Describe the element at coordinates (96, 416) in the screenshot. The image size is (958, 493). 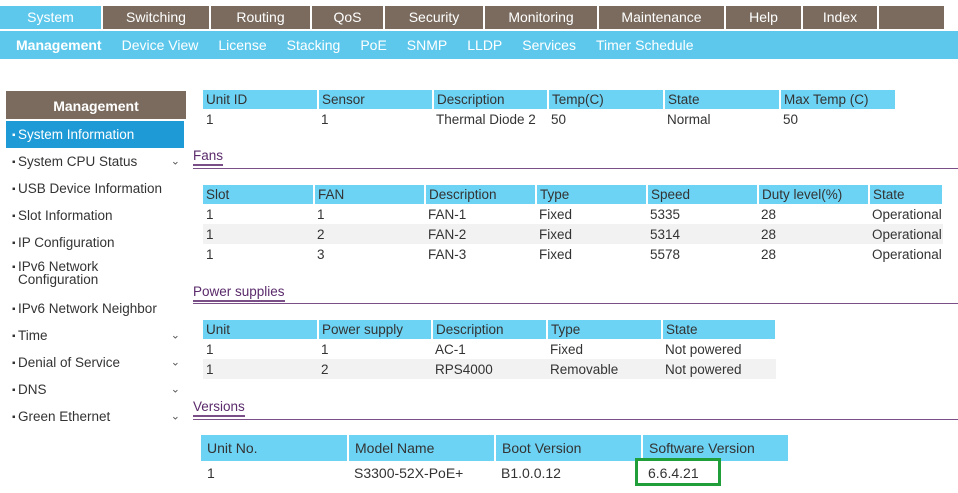
I see `sidebar-item-green-ethernet: ▪ Green Ethernet ⌄` at that location.